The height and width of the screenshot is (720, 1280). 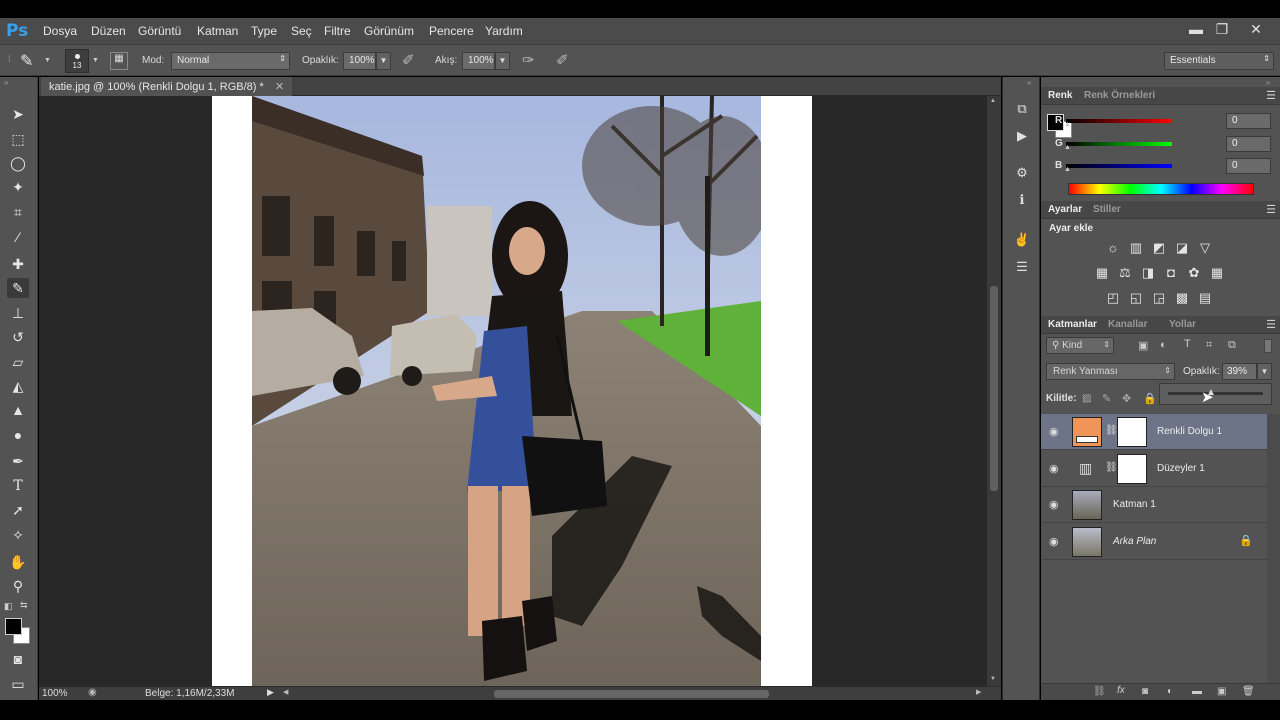 I want to click on close-document-icon: ✕, so click(x=279, y=87).